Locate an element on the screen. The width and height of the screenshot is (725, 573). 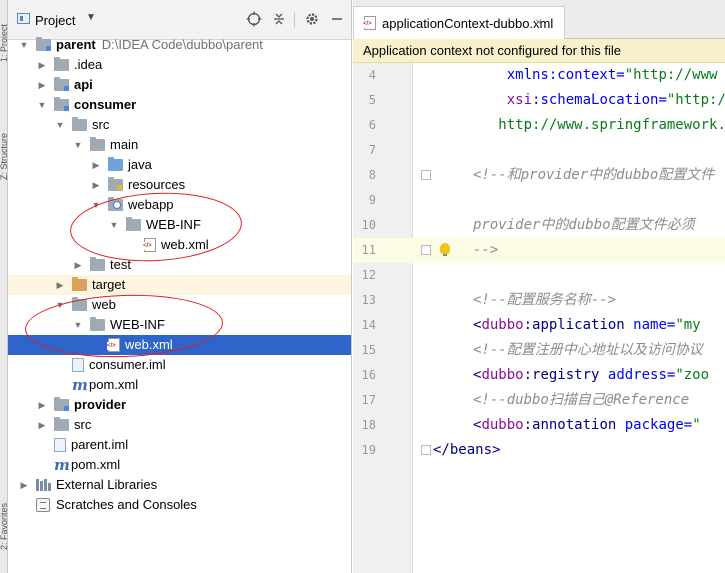
favorites-tool-window-button: 2: Favorites is located at coordinates (3, 510).